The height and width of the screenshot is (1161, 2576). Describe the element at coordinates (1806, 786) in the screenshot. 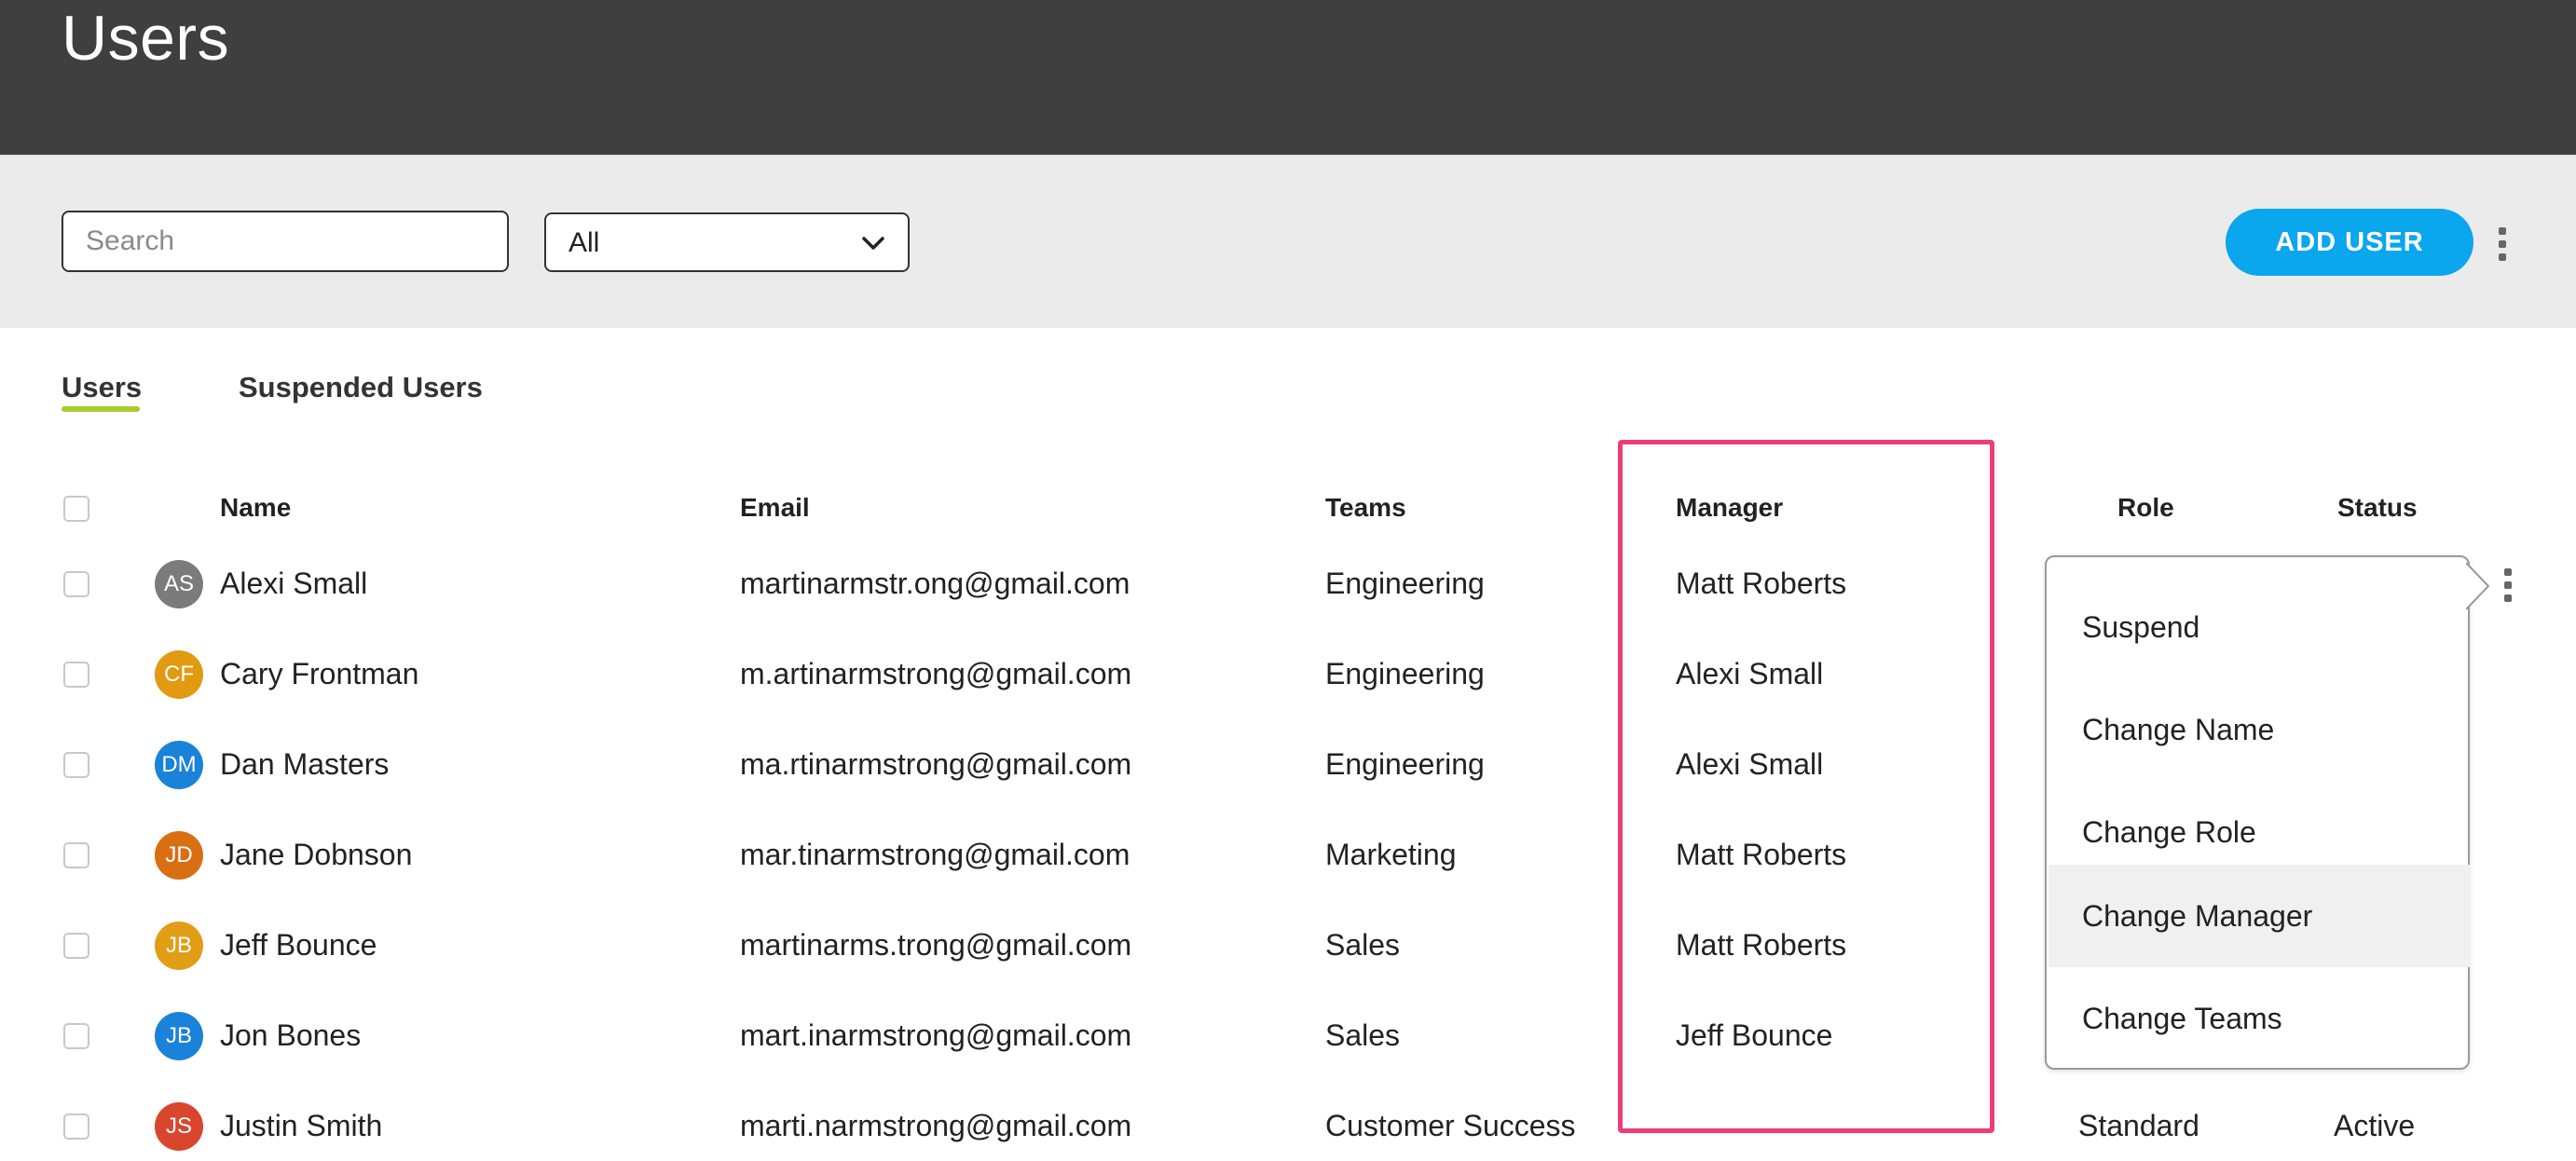

I see `manager-column-highlight` at that location.